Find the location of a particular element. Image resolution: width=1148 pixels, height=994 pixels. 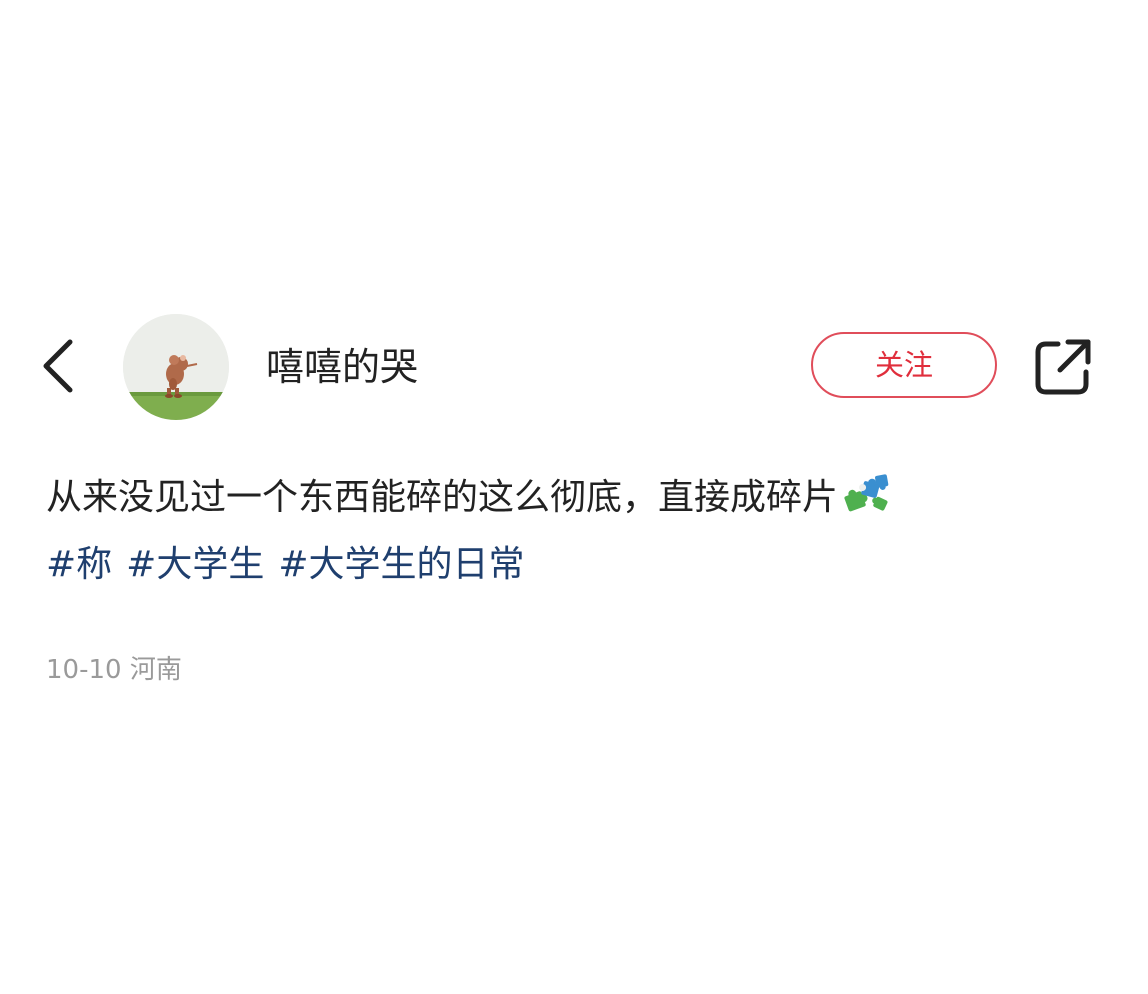

post-date: 10-10 is located at coordinates (84, 670).